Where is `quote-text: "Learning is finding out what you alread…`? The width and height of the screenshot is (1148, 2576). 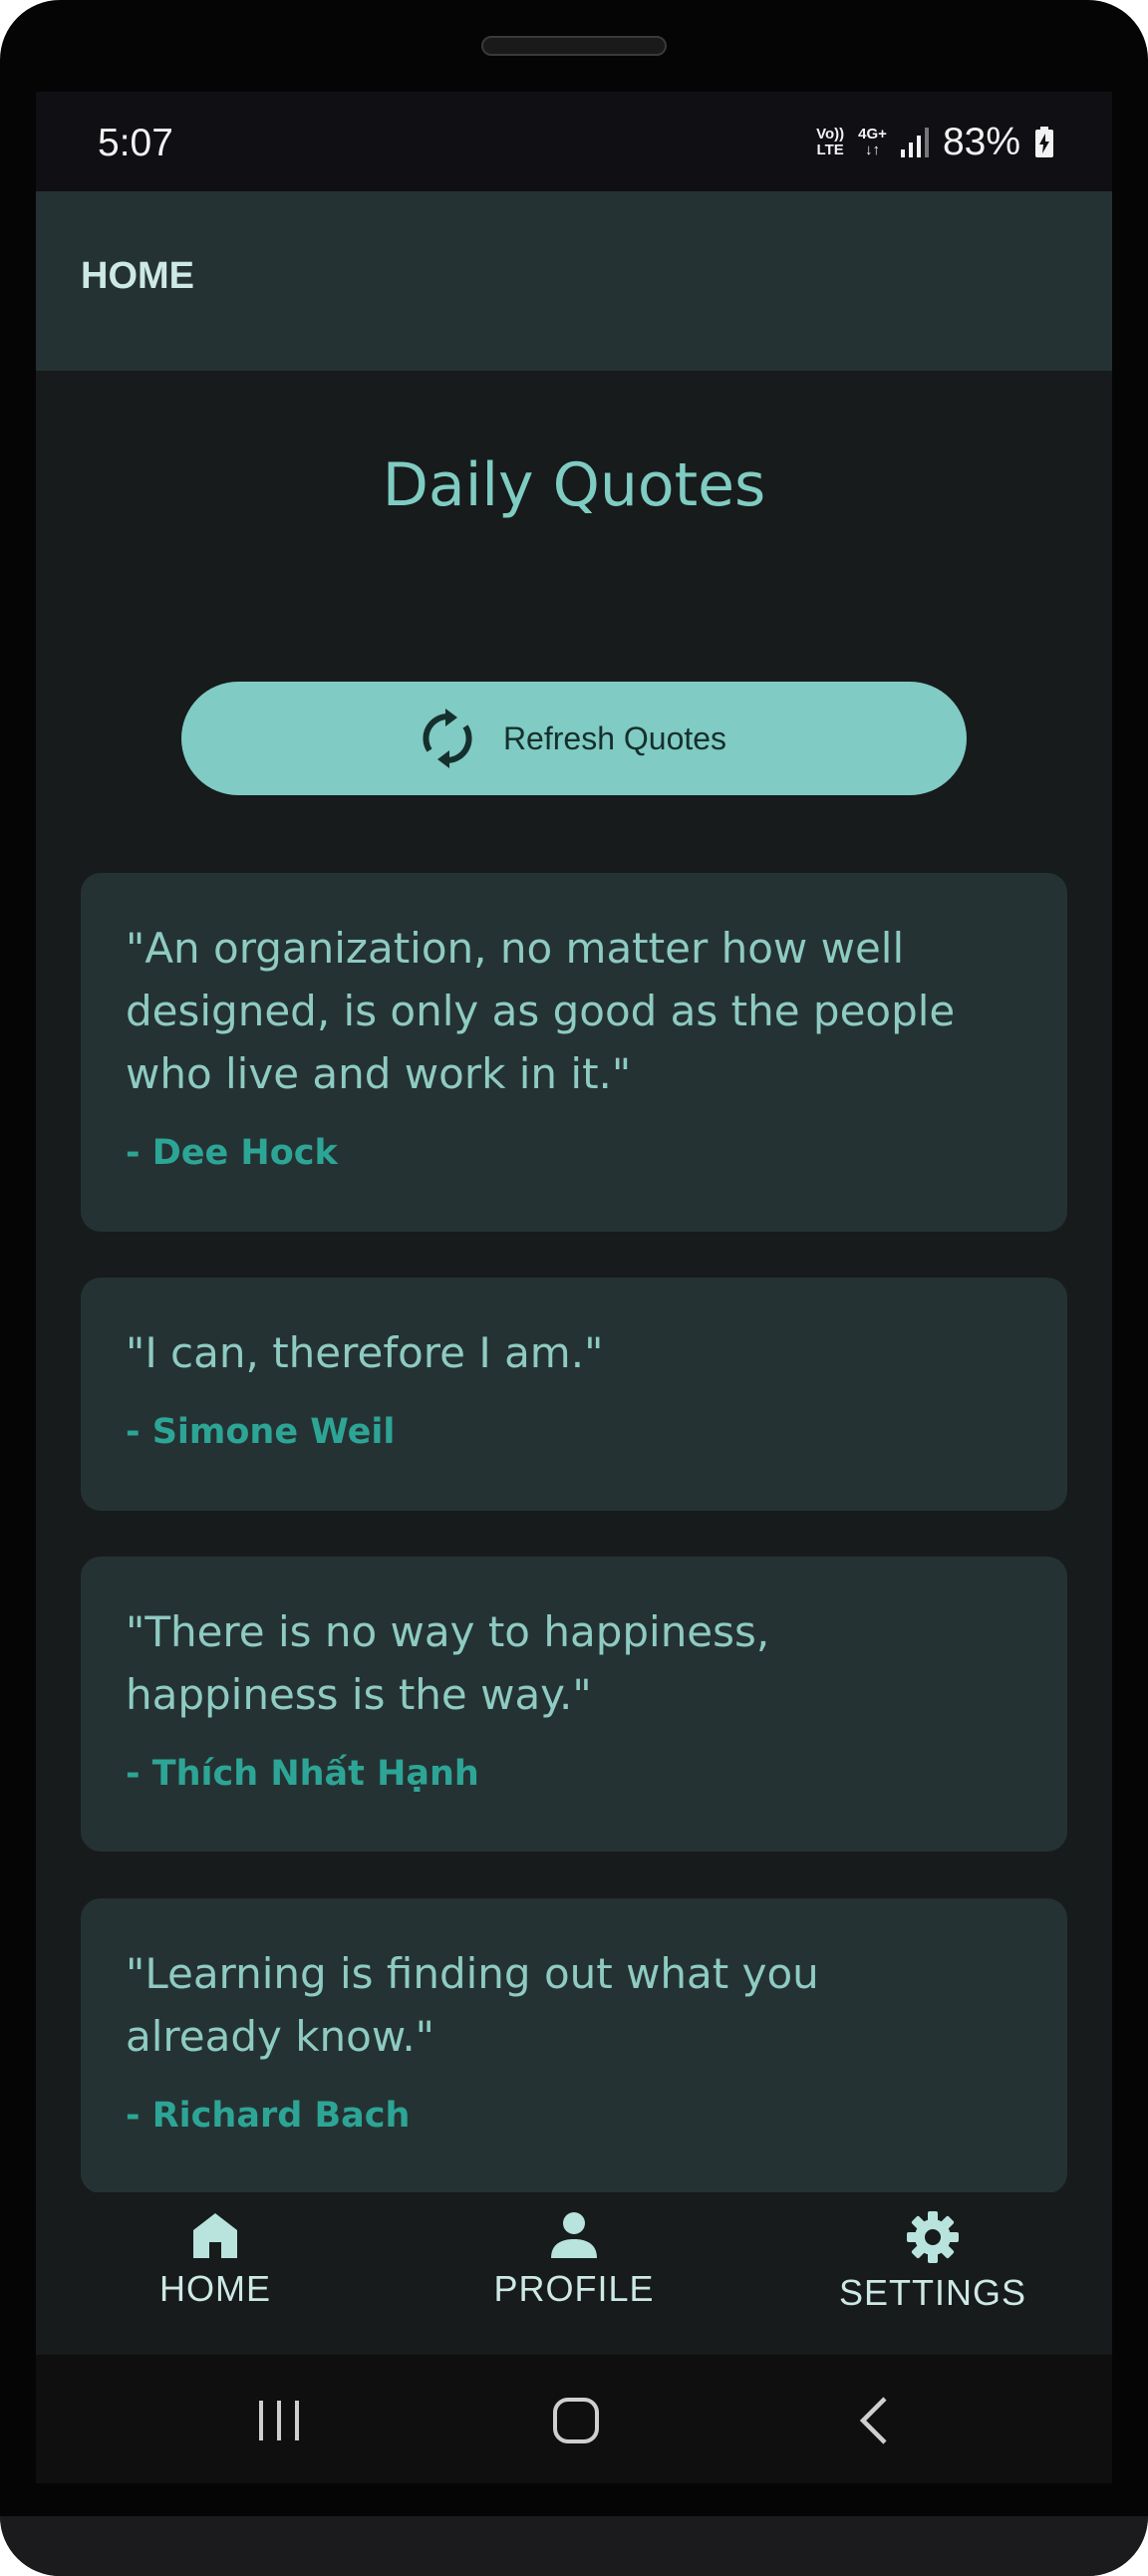 quote-text: "Learning is finding out what you alread… is located at coordinates (574, 2005).